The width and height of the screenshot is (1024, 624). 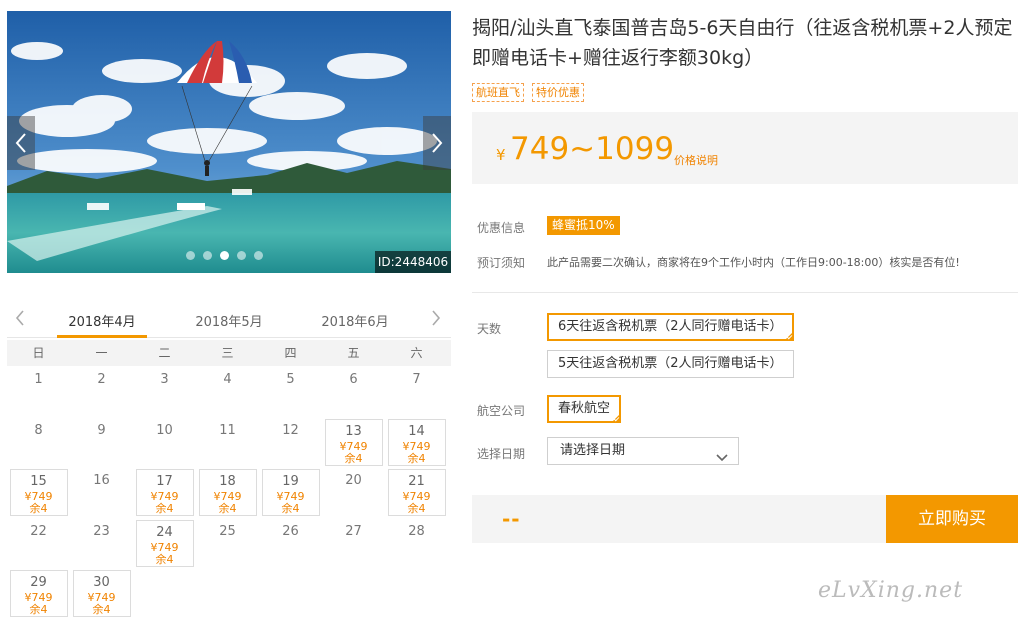 What do you see at coordinates (353, 379) in the screenshot?
I see `day-number: 6` at bounding box center [353, 379].